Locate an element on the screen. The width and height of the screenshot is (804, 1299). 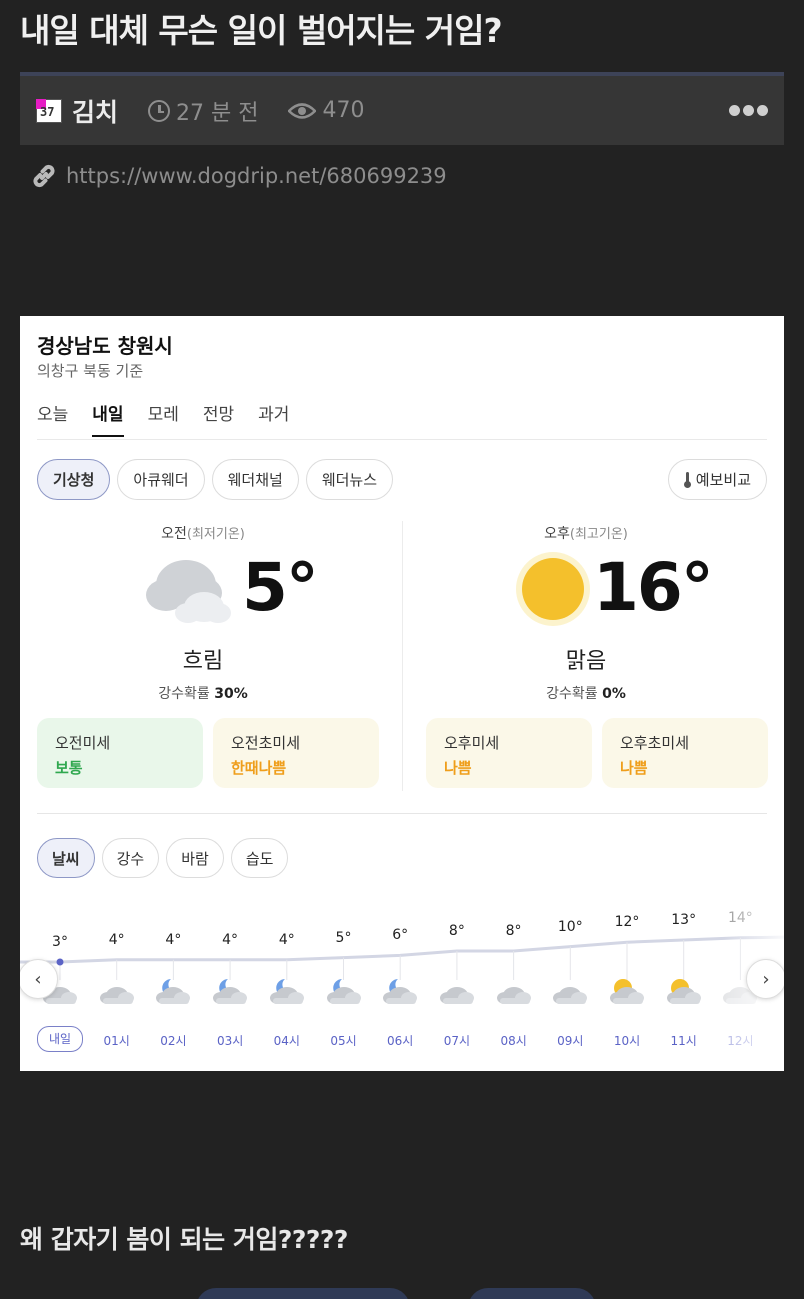
post-time: 27 분 전 is located at coordinates (203, 111).